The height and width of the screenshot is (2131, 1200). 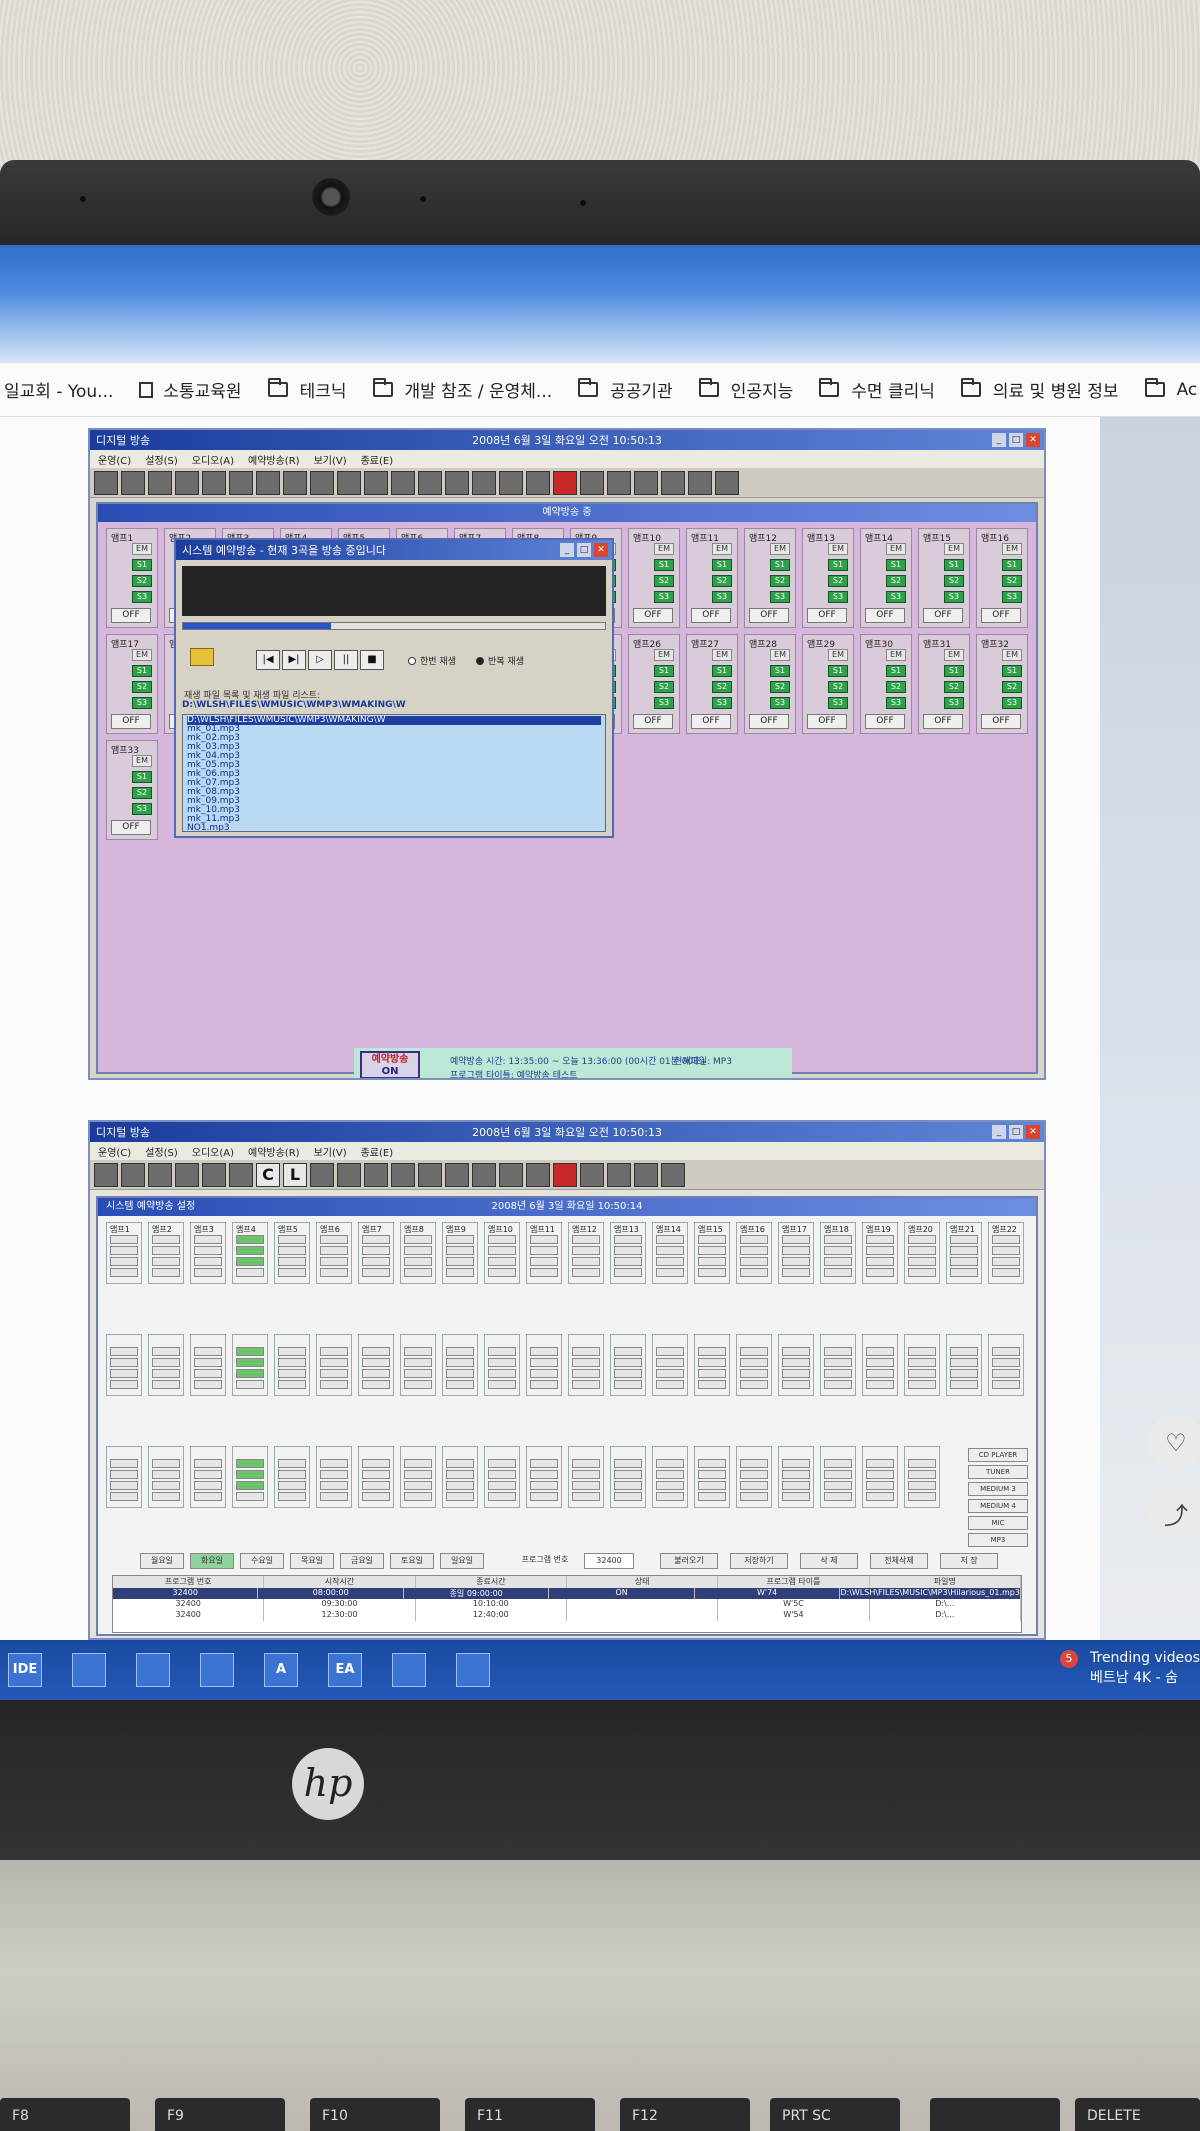 What do you see at coordinates (153, 1670) in the screenshot?
I see `taskbar-app-icon` at bounding box center [153, 1670].